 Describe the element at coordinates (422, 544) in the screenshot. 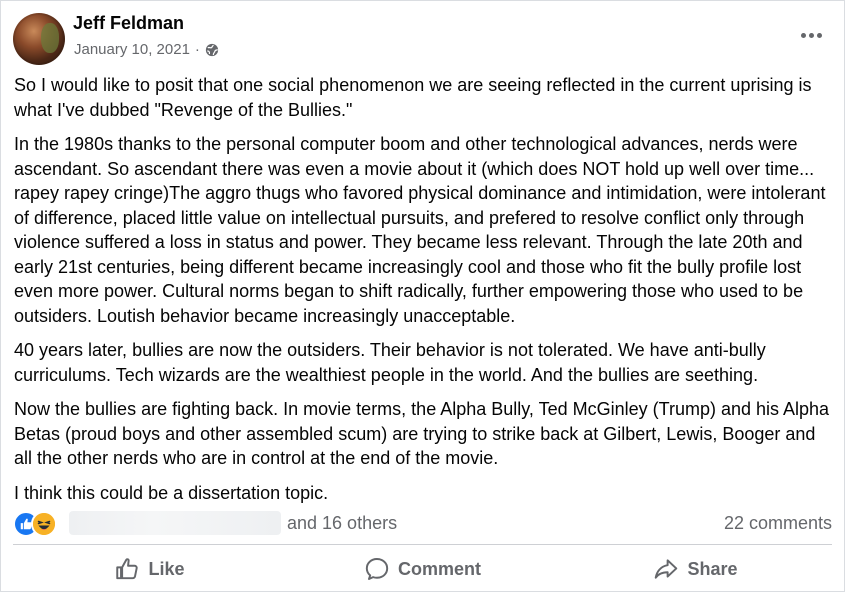

I see `actions-divider` at that location.